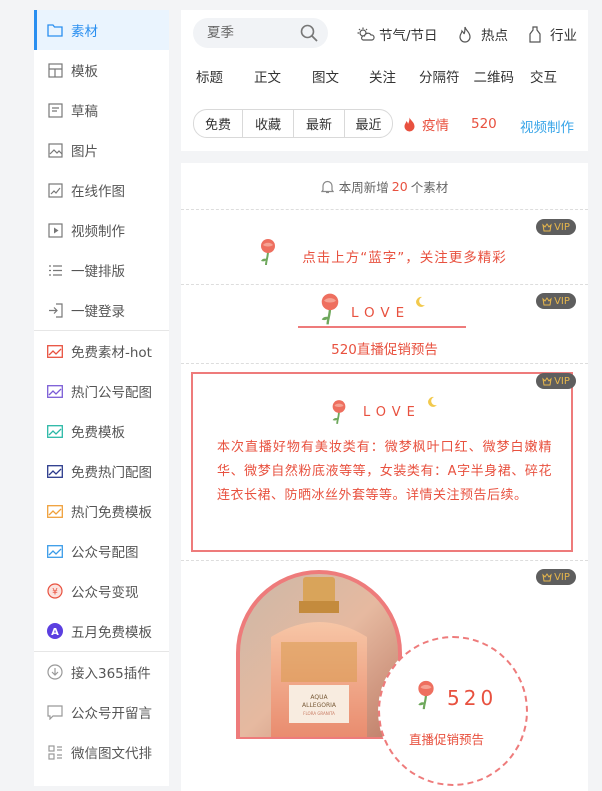  Describe the element at coordinates (55, 70) in the screenshot. I see `template-icon` at that location.